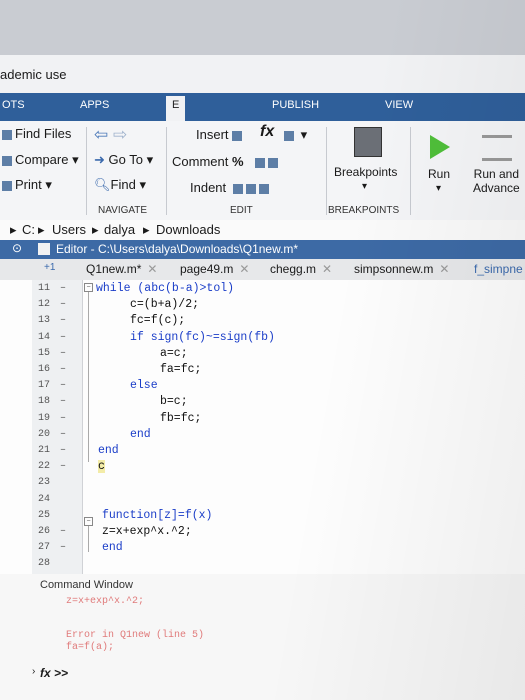 The image size is (525, 700). I want to click on fx-button: fx, so click(267, 132).